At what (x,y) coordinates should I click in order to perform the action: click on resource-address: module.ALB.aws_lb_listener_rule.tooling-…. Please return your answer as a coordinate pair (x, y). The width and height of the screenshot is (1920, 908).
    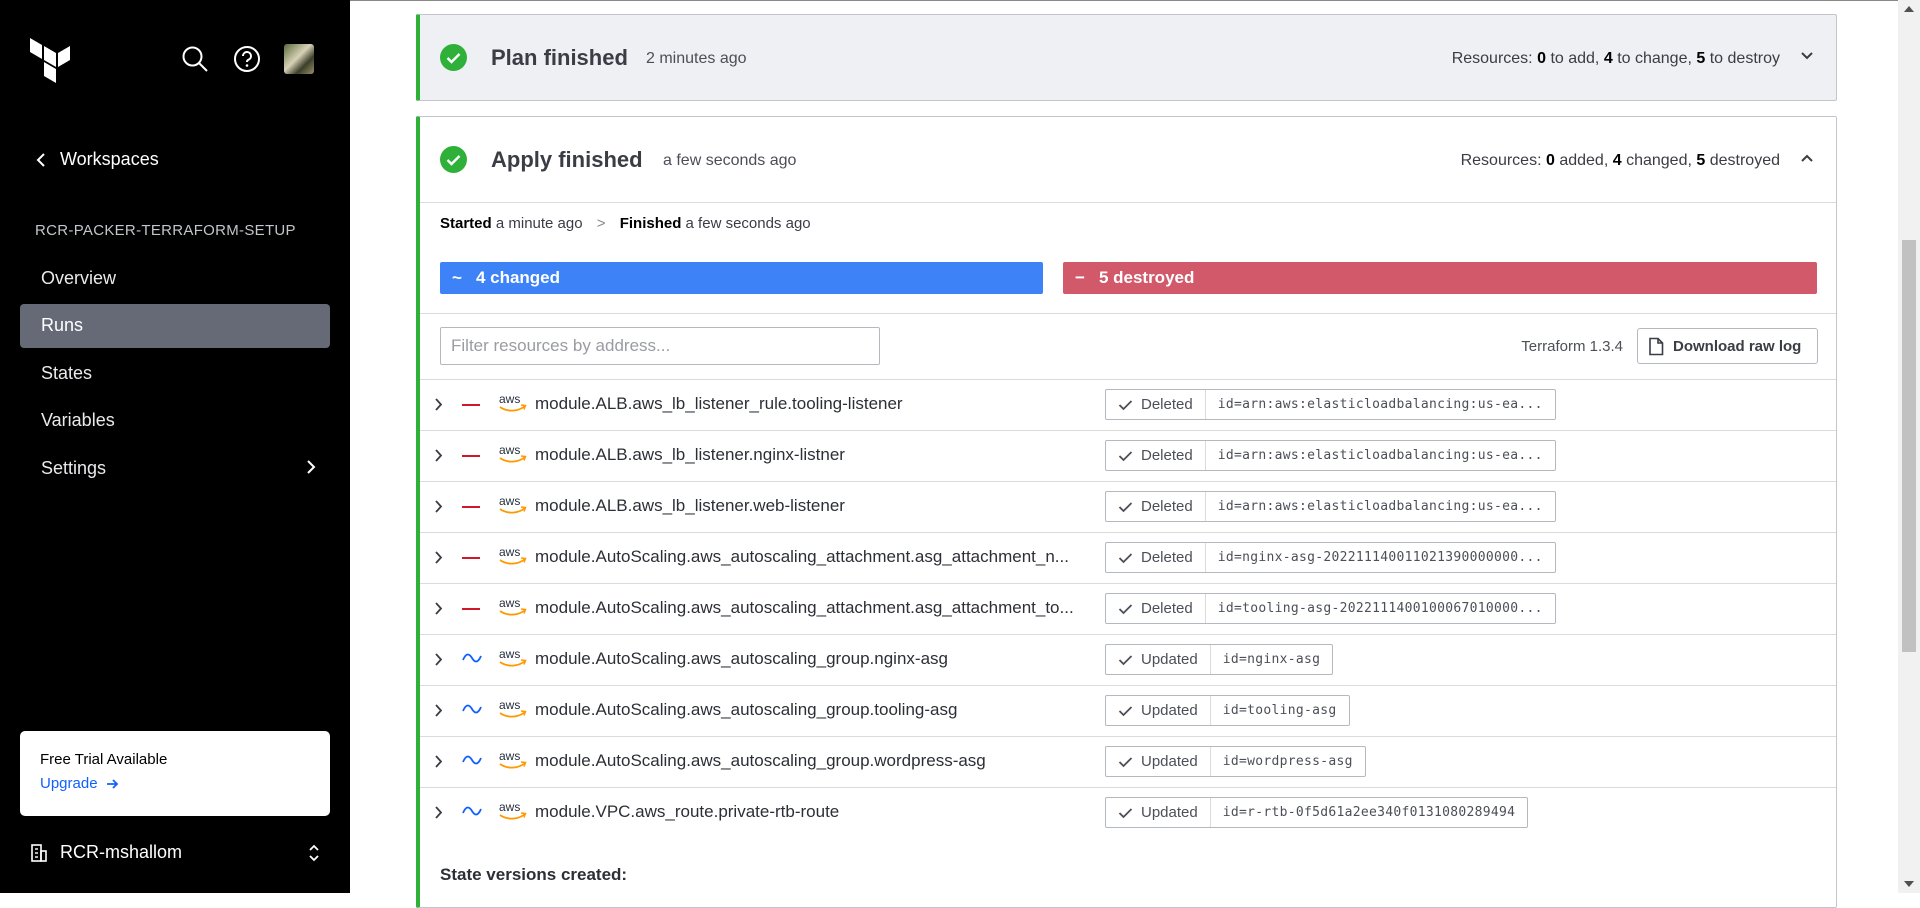
    Looking at the image, I should click on (719, 403).